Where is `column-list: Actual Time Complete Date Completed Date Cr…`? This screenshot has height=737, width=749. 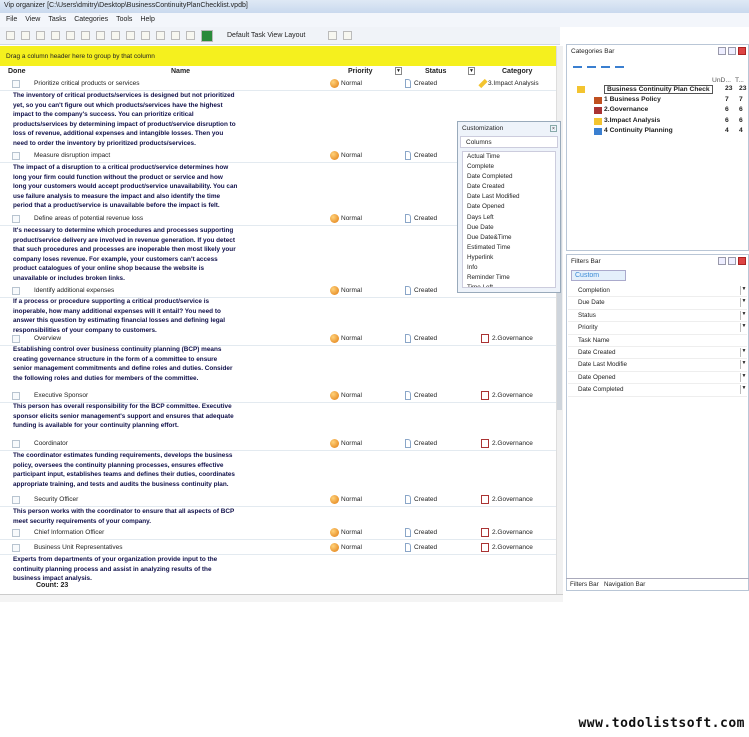
column-list: Actual Time Complete Date Completed Date Cr… is located at coordinates (509, 219).